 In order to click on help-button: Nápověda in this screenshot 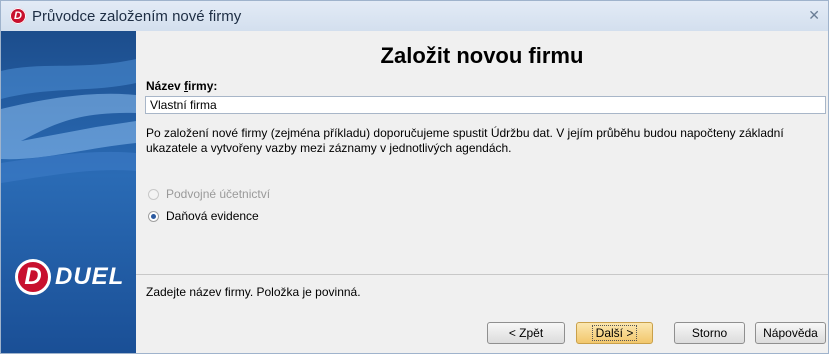, I will do `click(790, 333)`.